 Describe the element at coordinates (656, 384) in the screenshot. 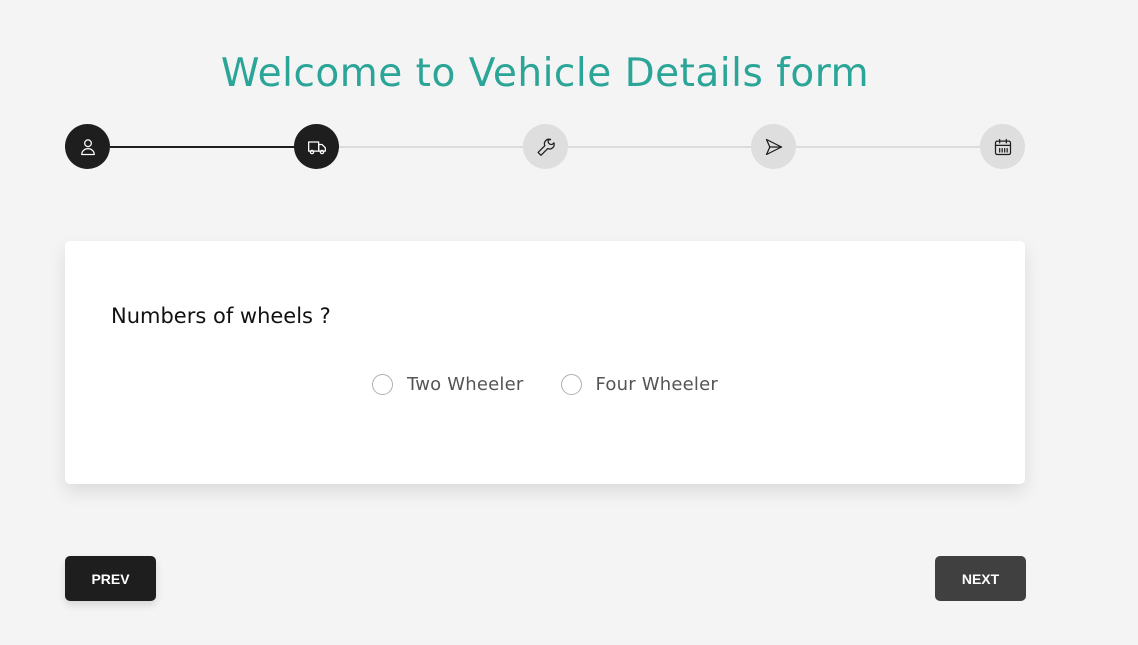

I see `four-wheeler-label: Four Wheeler` at that location.